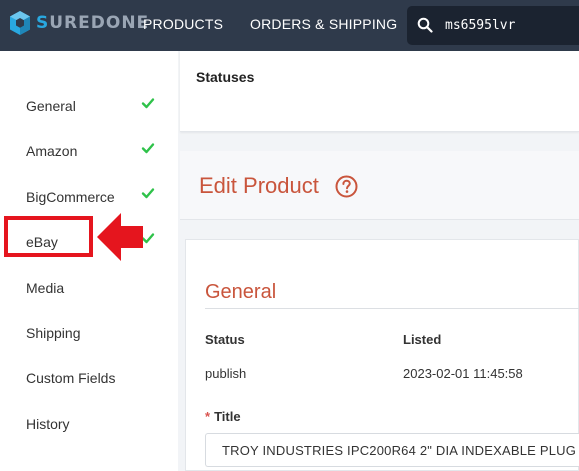 This screenshot has height=471, width=579. I want to click on divider, so click(392, 308).